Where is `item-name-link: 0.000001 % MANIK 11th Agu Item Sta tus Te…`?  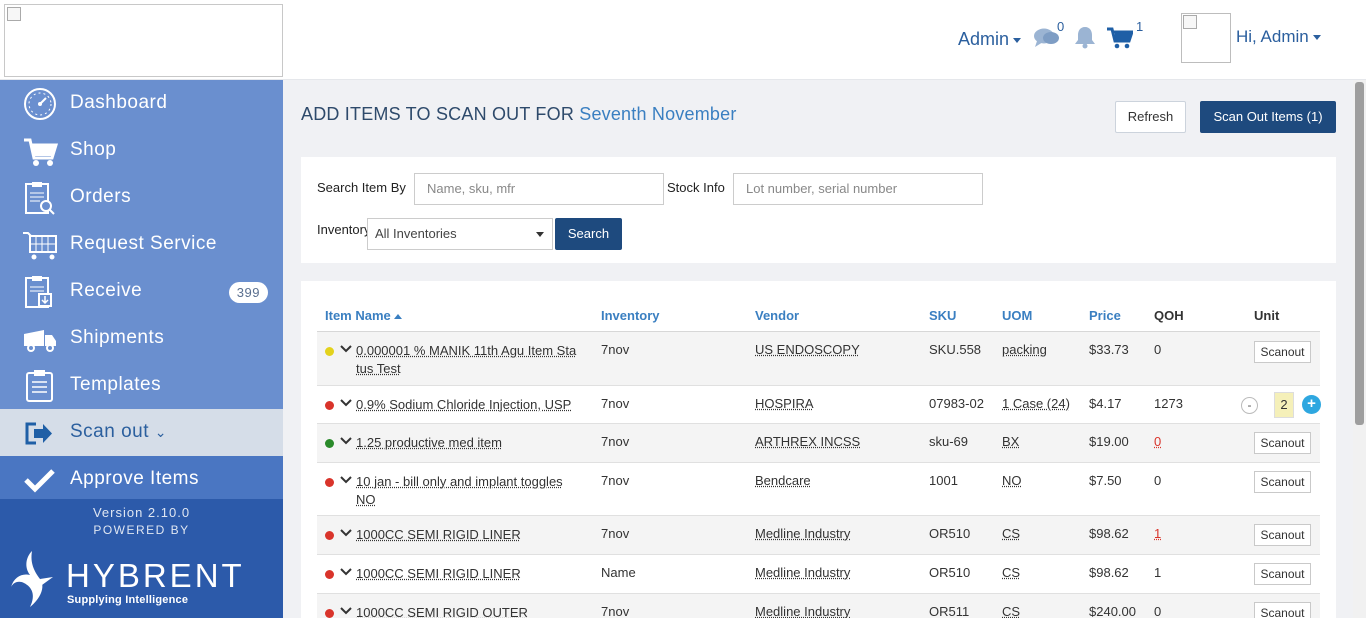 item-name-link: 0.000001 % MANIK 11th Agu Item Sta tus Te… is located at coordinates (472, 360).